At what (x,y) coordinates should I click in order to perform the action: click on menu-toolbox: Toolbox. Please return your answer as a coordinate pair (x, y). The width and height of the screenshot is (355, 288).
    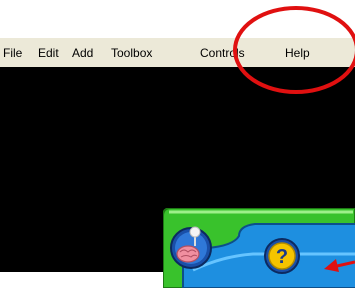
    Looking at the image, I should click on (131, 53).